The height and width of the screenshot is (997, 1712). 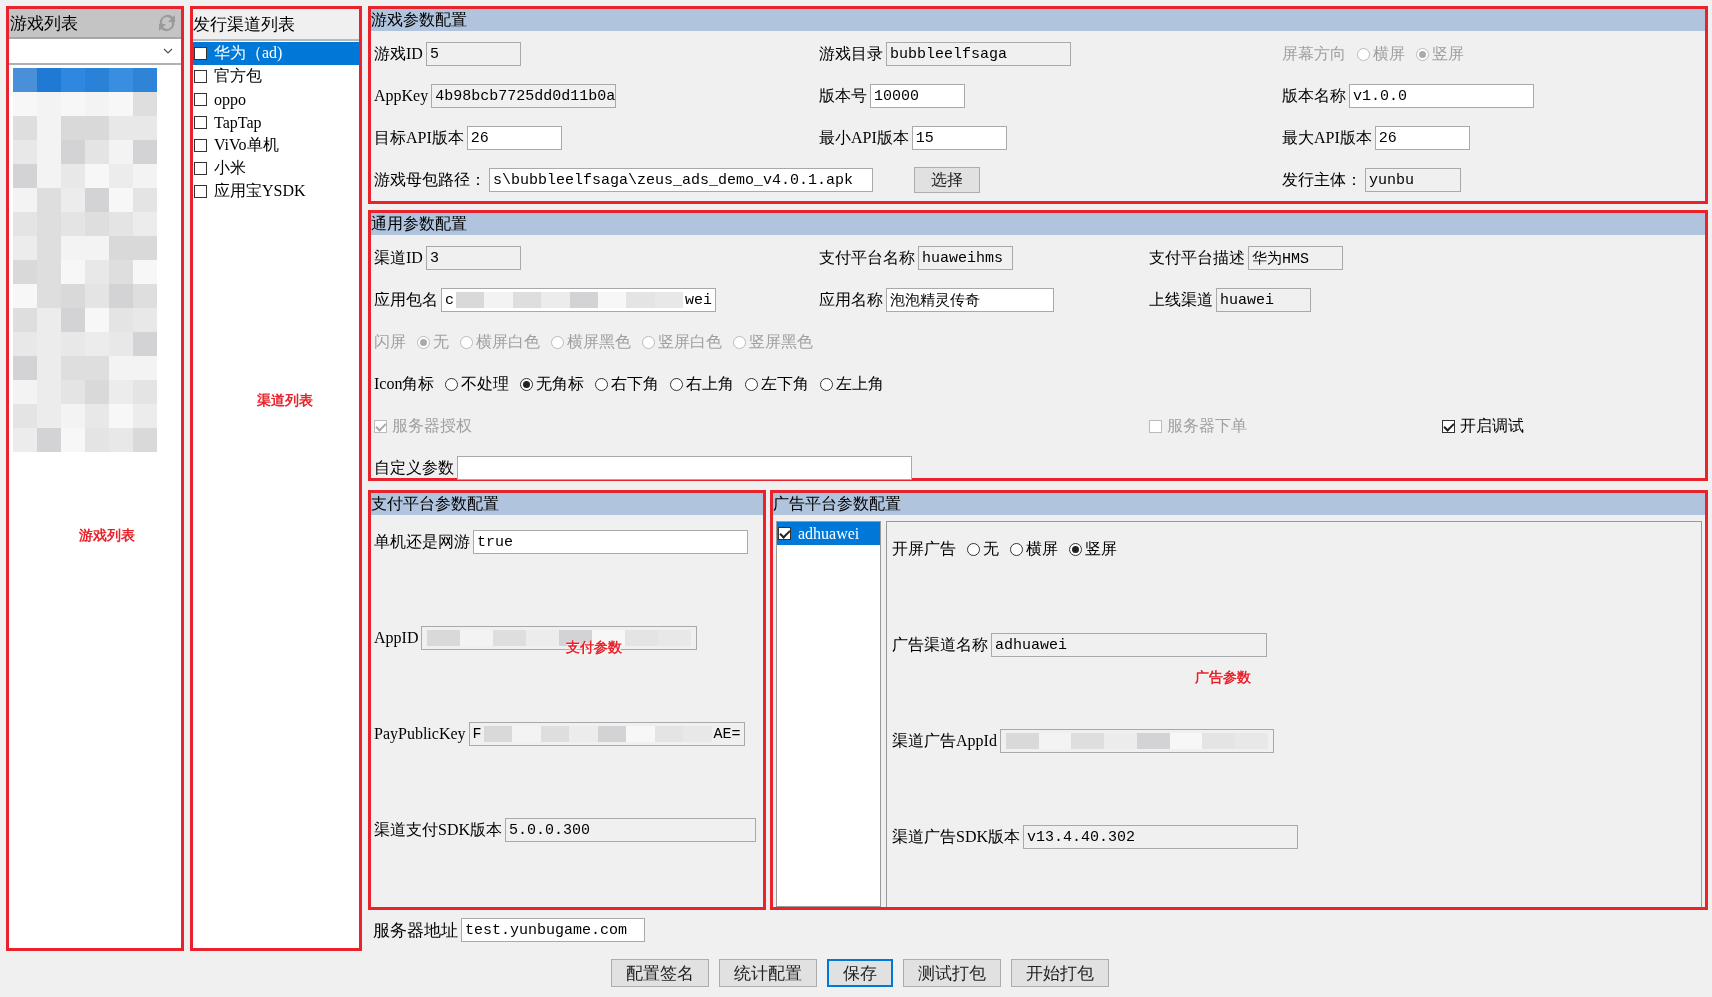 I want to click on annotation-label: 渠道列表, so click(x=285, y=401).